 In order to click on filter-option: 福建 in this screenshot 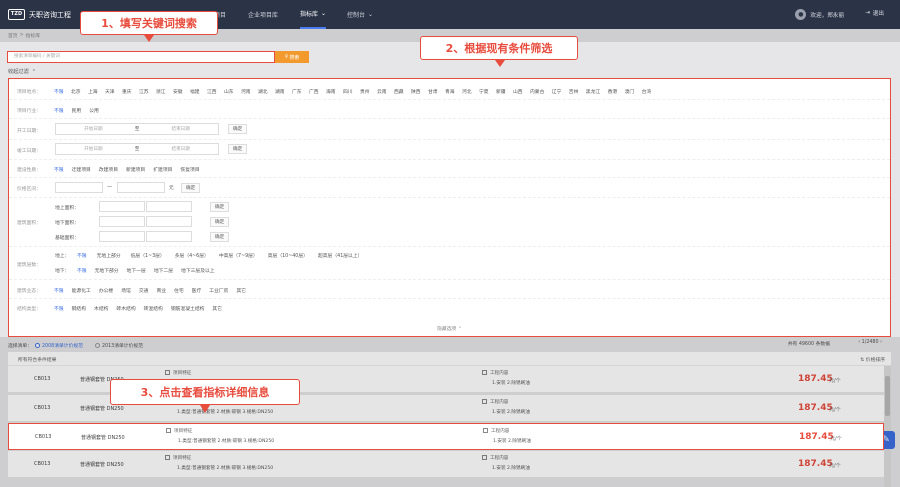, I will do `click(195, 91)`.